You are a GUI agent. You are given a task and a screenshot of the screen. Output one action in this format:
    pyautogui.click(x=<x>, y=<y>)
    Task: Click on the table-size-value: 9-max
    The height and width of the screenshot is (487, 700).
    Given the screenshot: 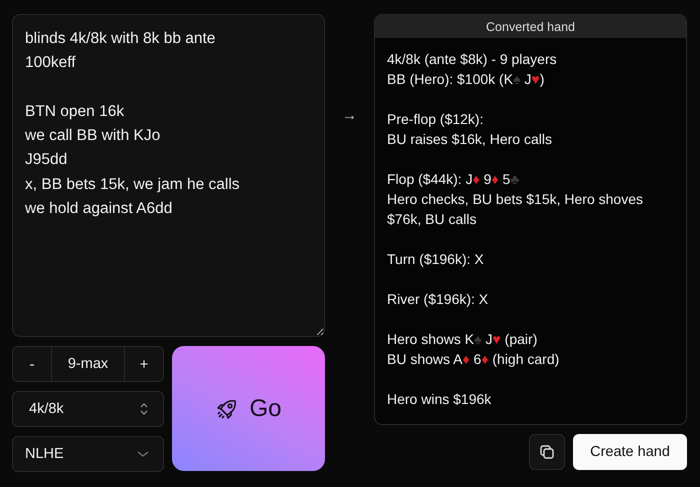 What is the action you would take?
    pyautogui.click(x=88, y=364)
    